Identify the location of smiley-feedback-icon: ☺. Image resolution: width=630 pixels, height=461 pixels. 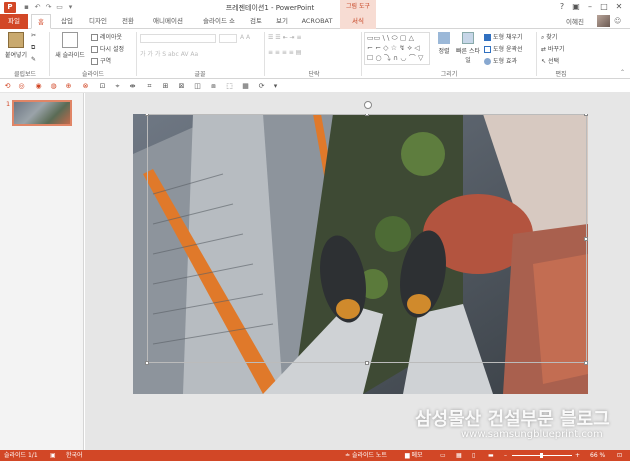
(617, 21).